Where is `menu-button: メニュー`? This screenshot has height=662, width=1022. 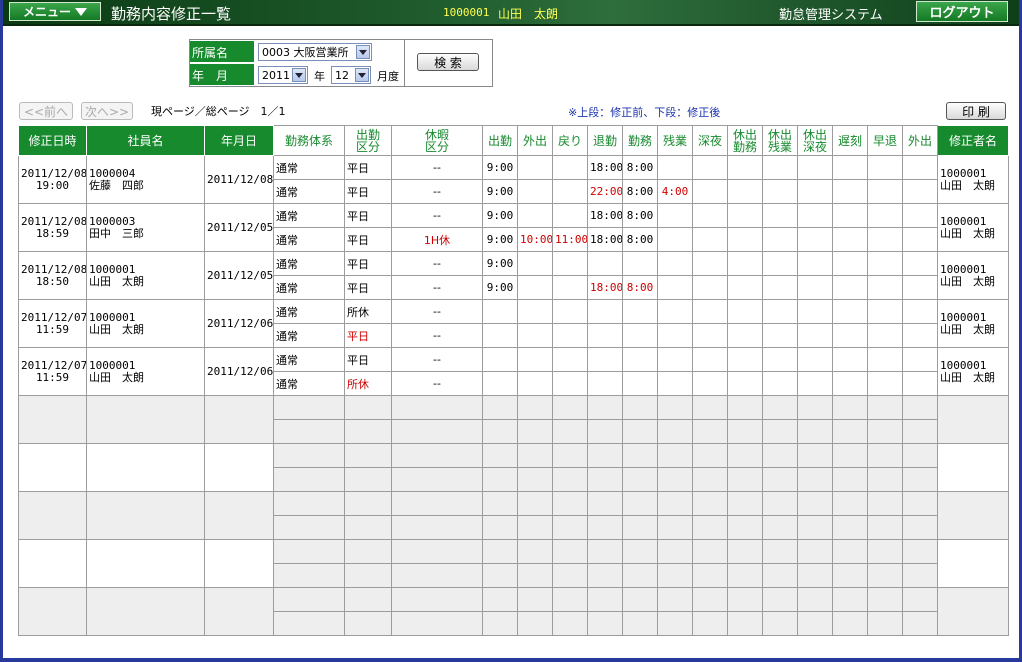
menu-button: メニュー is located at coordinates (55, 11).